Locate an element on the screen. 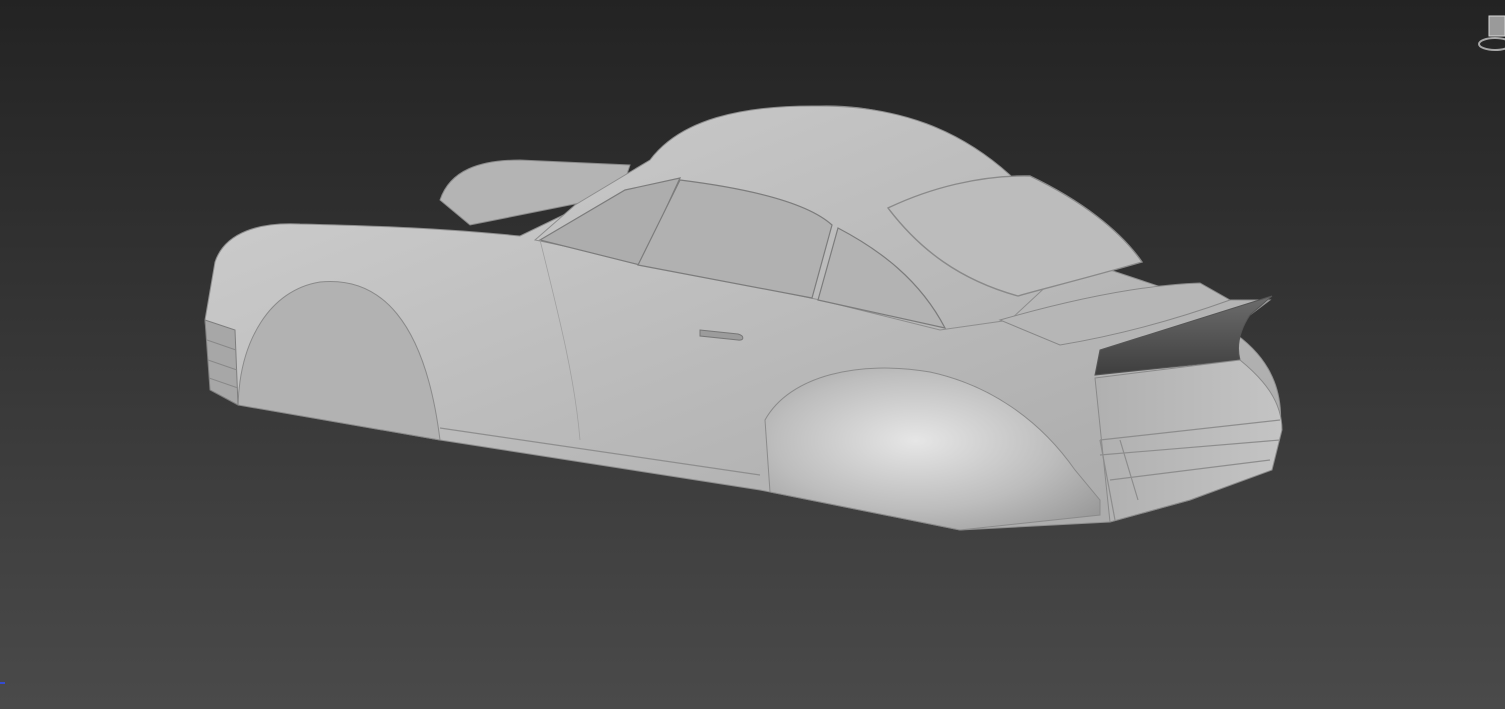  axis-tripod-icon is located at coordinates (2, 683).